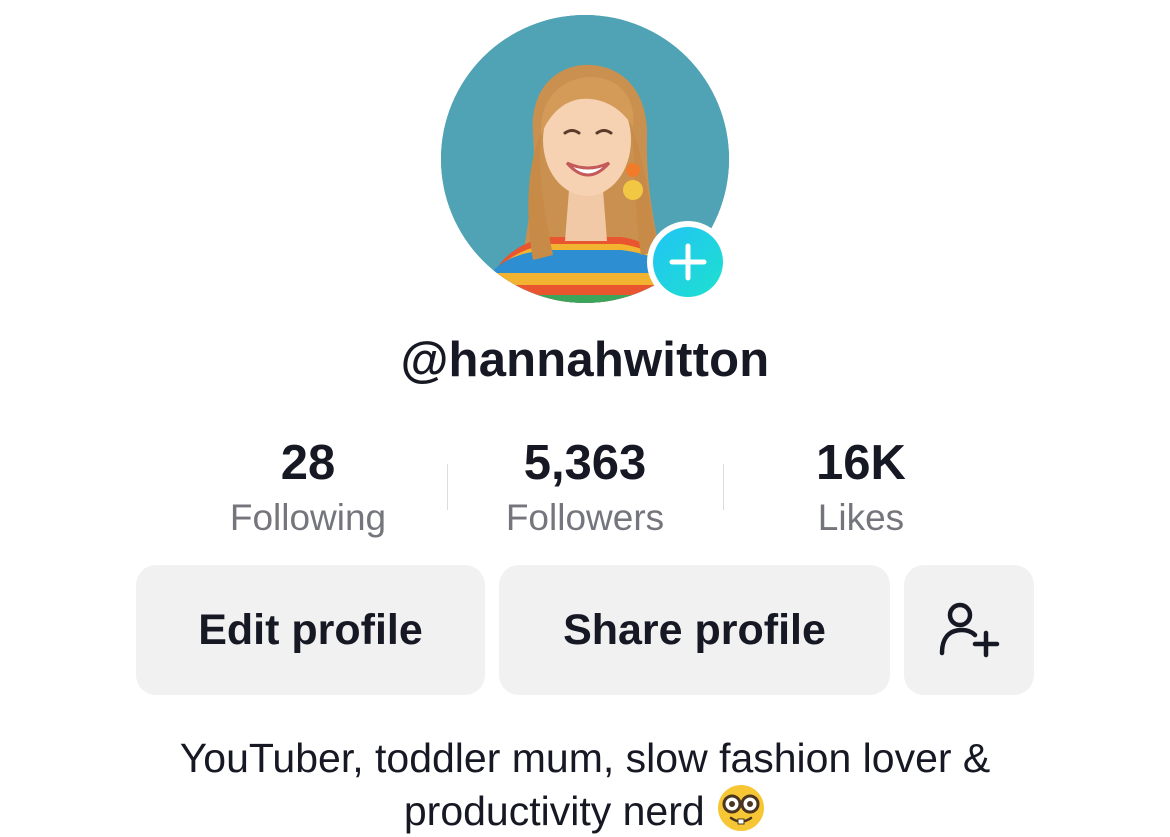 The height and width of the screenshot is (837, 1170). What do you see at coordinates (308, 517) in the screenshot?
I see `following-label: Following` at bounding box center [308, 517].